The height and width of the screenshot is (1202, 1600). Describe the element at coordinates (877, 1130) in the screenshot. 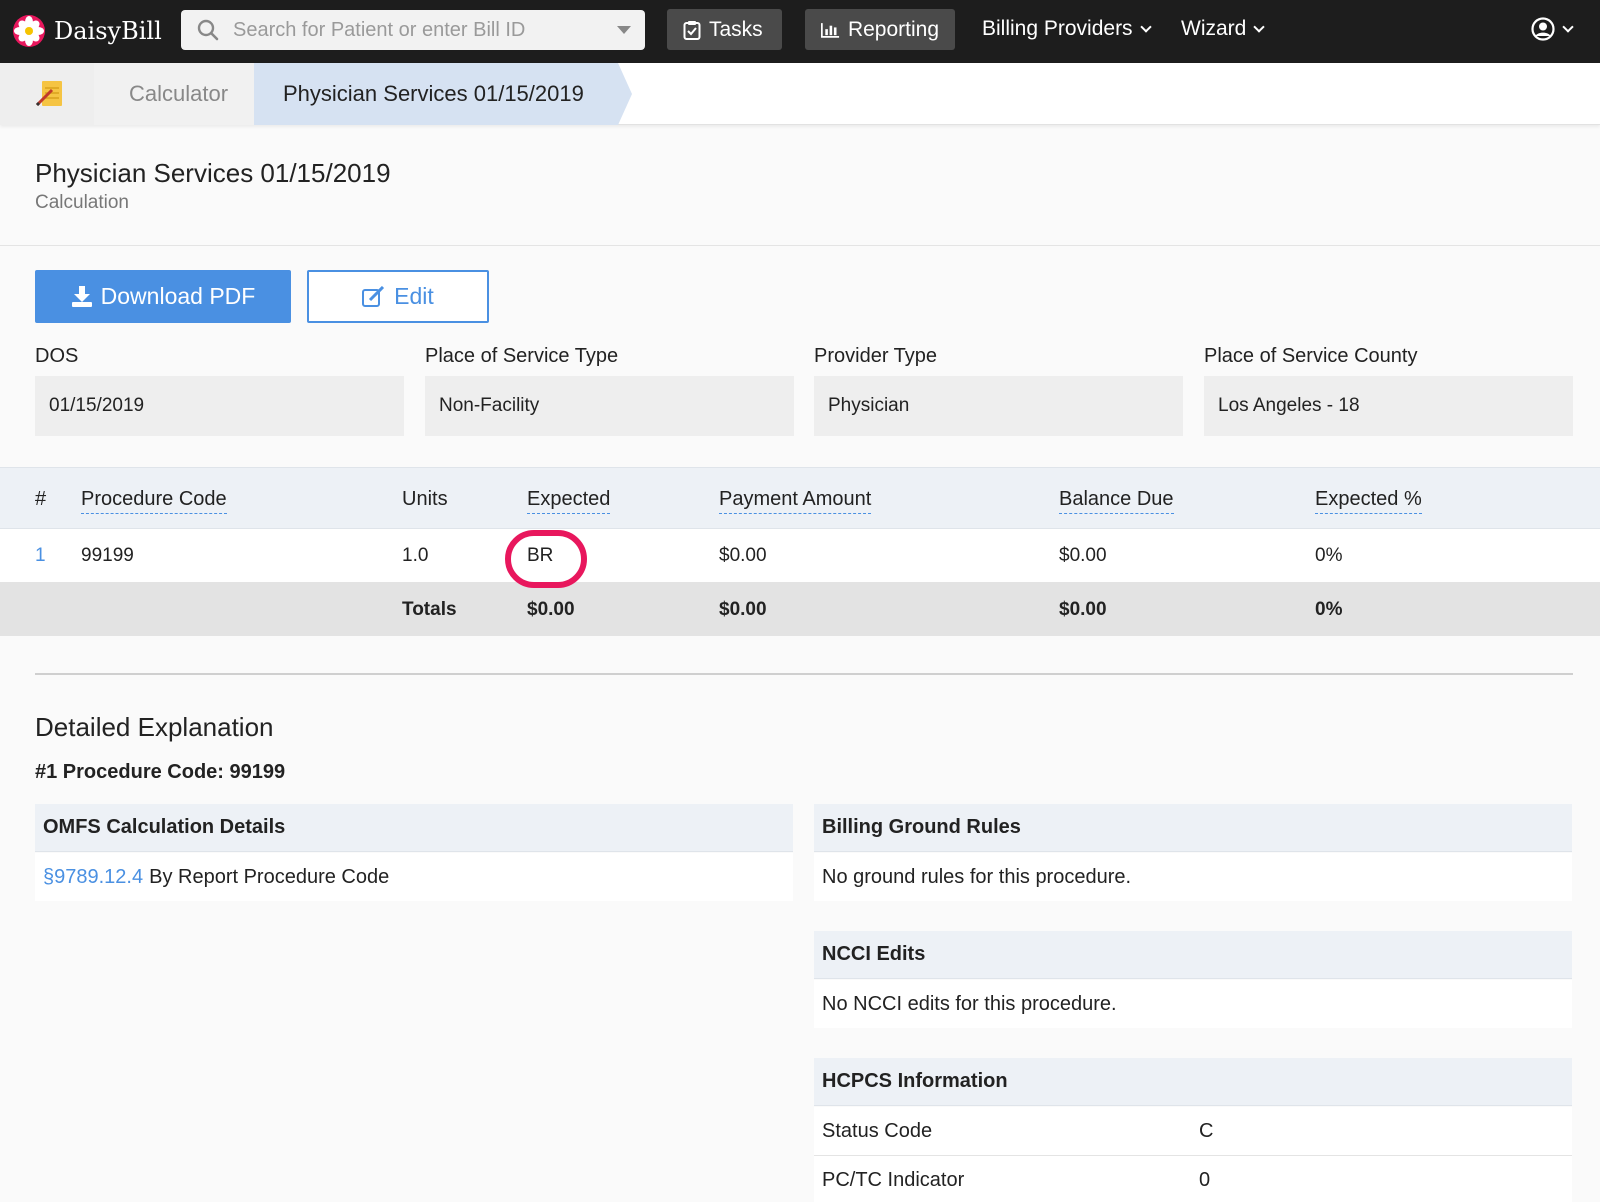

I see `status-code-label: Status Code` at that location.